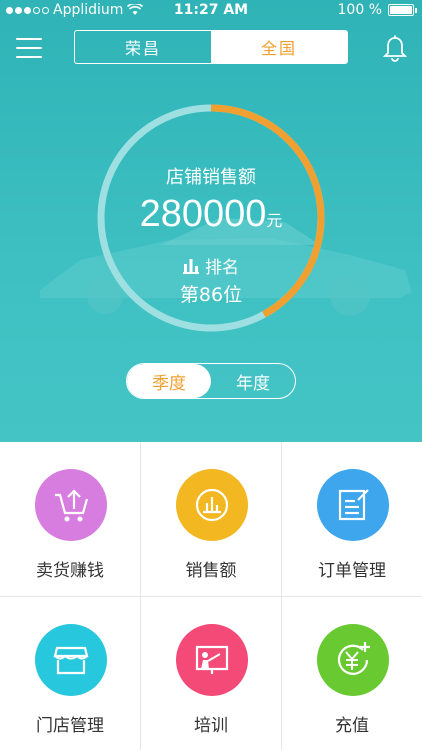 The image size is (422, 750). I want to click on grid-item-store-management: 门店管理, so click(70, 673).